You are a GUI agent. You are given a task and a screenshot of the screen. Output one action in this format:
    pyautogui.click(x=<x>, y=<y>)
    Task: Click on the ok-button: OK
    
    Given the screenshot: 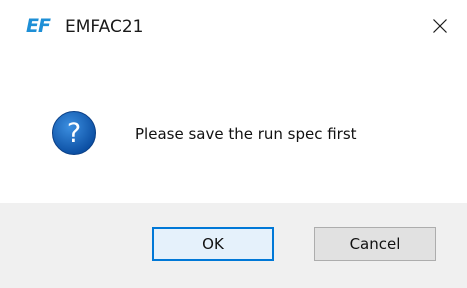 What is the action you would take?
    pyautogui.click(x=213, y=244)
    